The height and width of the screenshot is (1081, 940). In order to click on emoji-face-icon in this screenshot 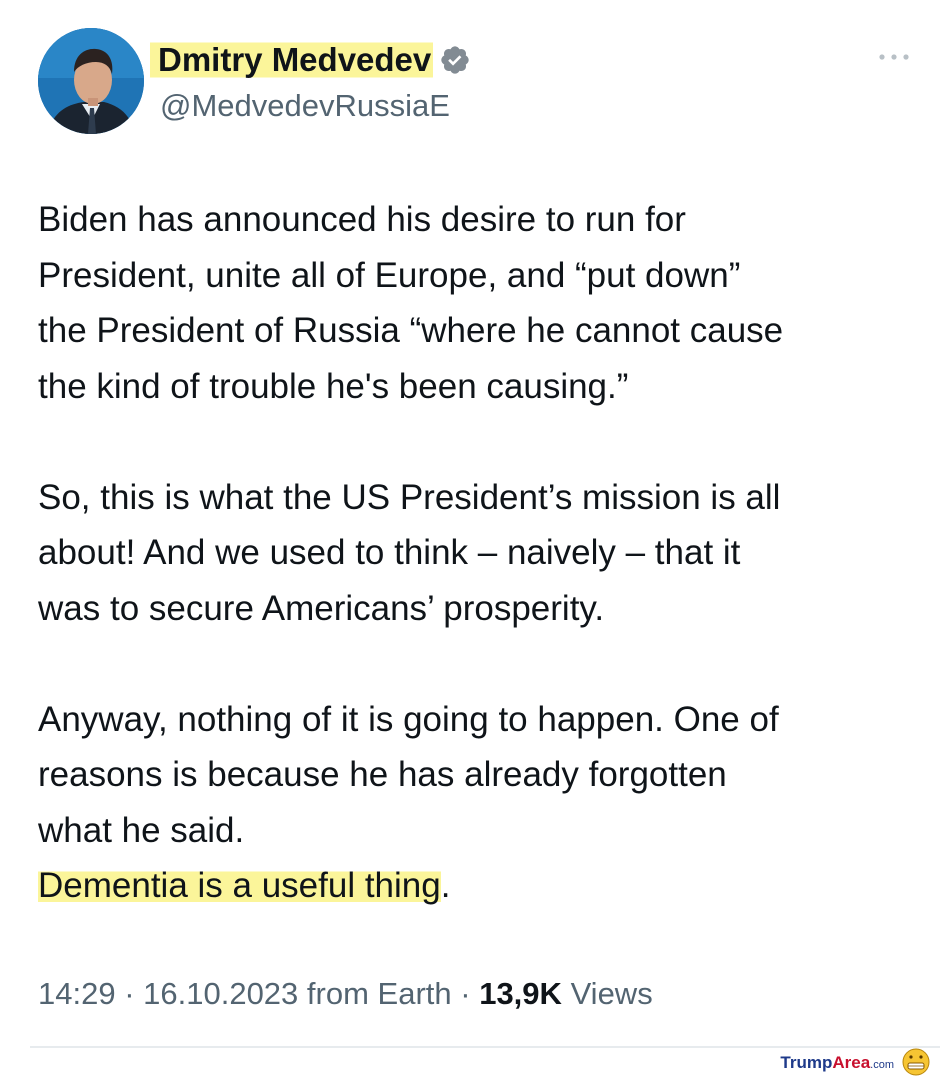, I will do `click(916, 1062)`.